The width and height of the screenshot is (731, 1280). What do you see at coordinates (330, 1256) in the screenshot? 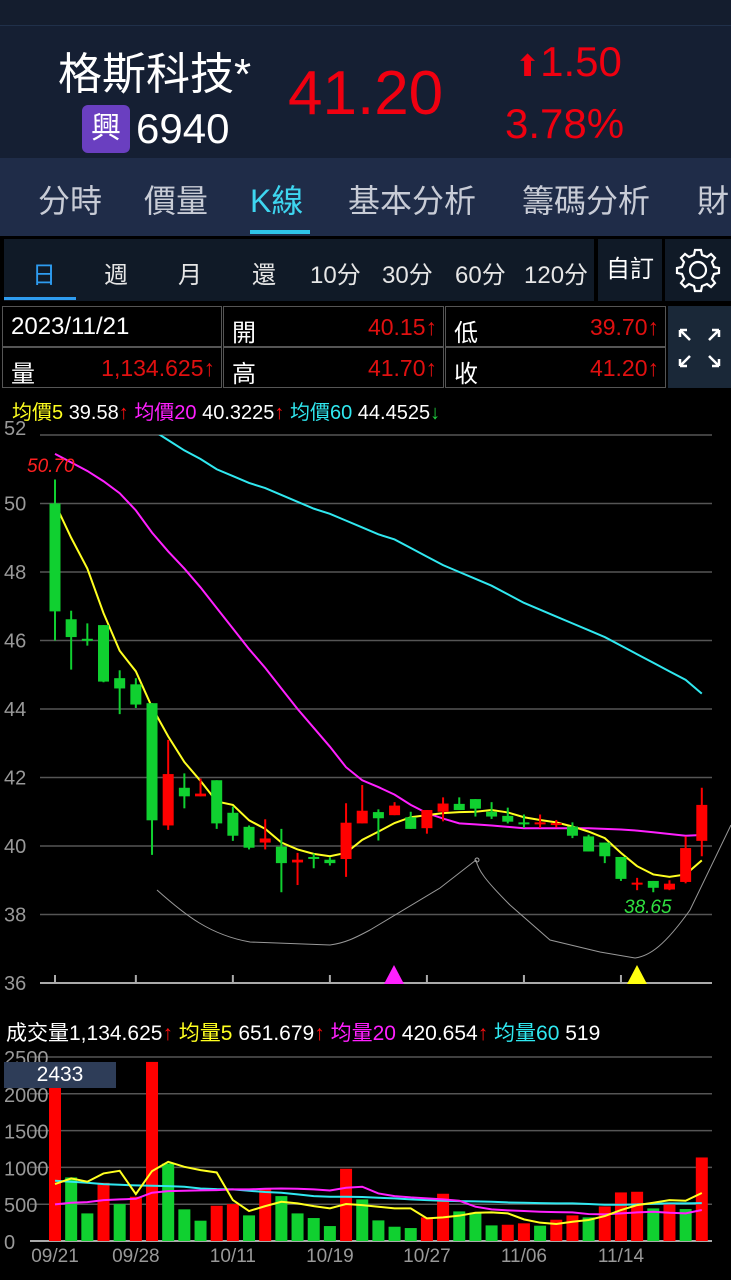
I see `date-label: 10/19` at bounding box center [330, 1256].